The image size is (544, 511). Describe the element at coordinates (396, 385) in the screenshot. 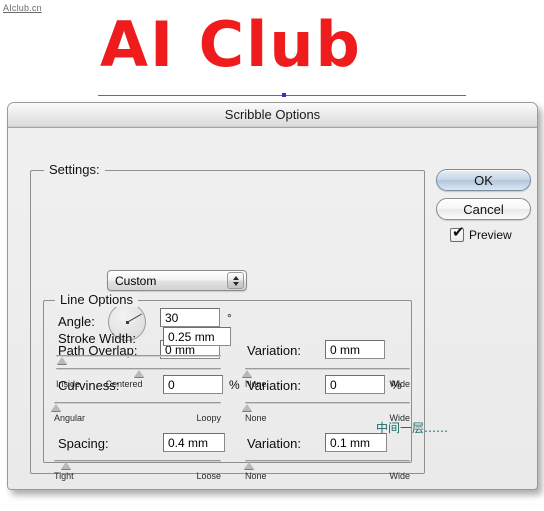

I see `curviness-variation-unit-label: %` at that location.